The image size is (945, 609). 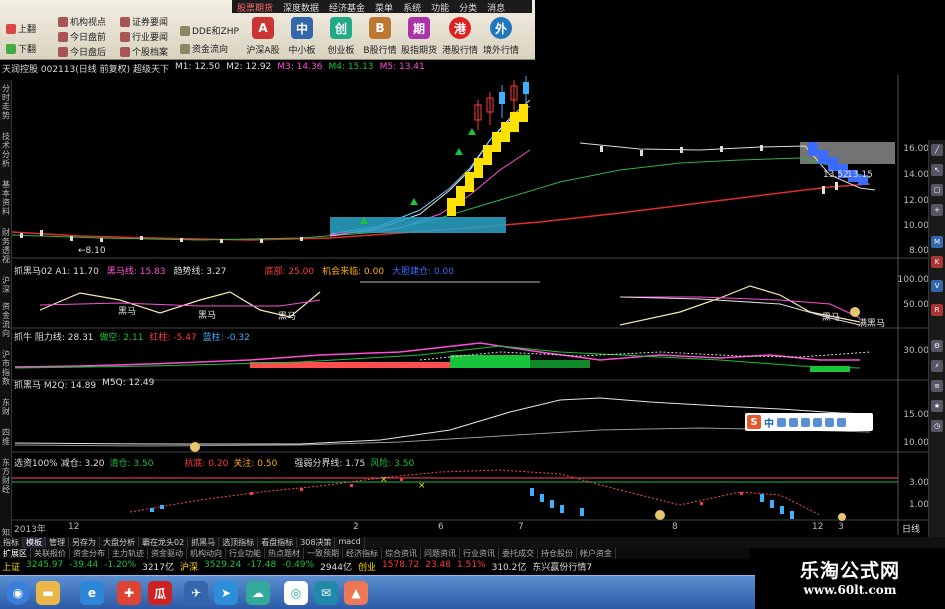 What do you see at coordinates (89, 553) in the screenshot?
I see `ext-tab-2: 资金分布` at bounding box center [89, 553].